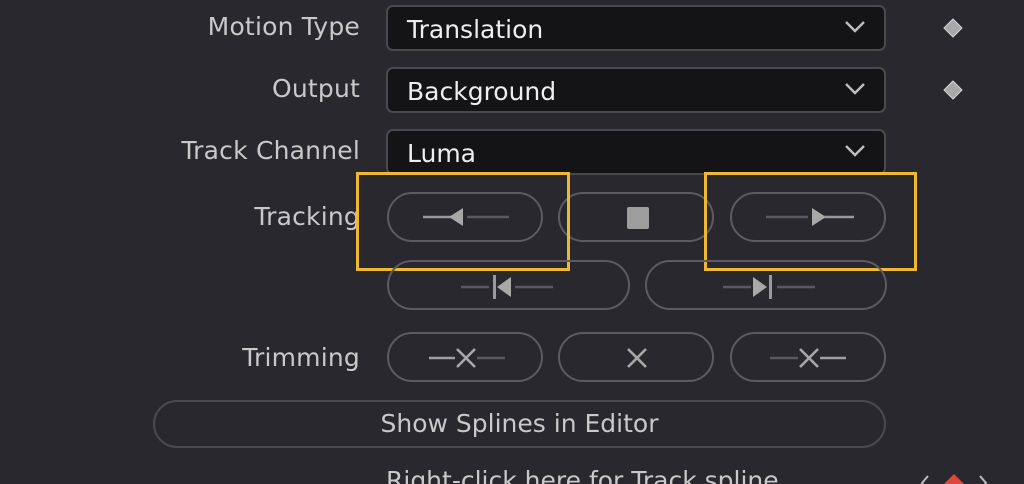 This screenshot has width=1024, height=484. Describe the element at coordinates (636, 28) in the screenshot. I see `motion-type-dropdown: Translation` at that location.